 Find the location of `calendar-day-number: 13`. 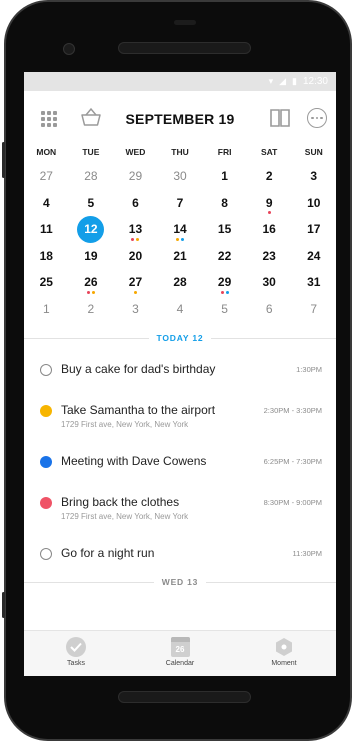

calendar-day-number: 13 is located at coordinates (135, 229).